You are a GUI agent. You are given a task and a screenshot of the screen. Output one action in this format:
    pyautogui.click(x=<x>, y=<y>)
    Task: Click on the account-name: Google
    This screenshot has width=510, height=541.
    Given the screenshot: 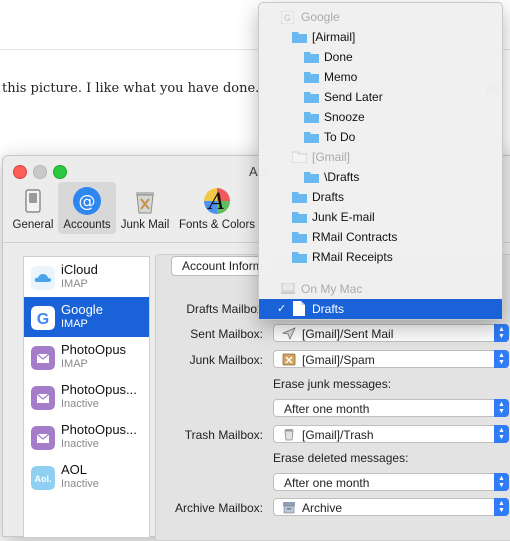 What is the action you would take?
    pyautogui.click(x=82, y=309)
    